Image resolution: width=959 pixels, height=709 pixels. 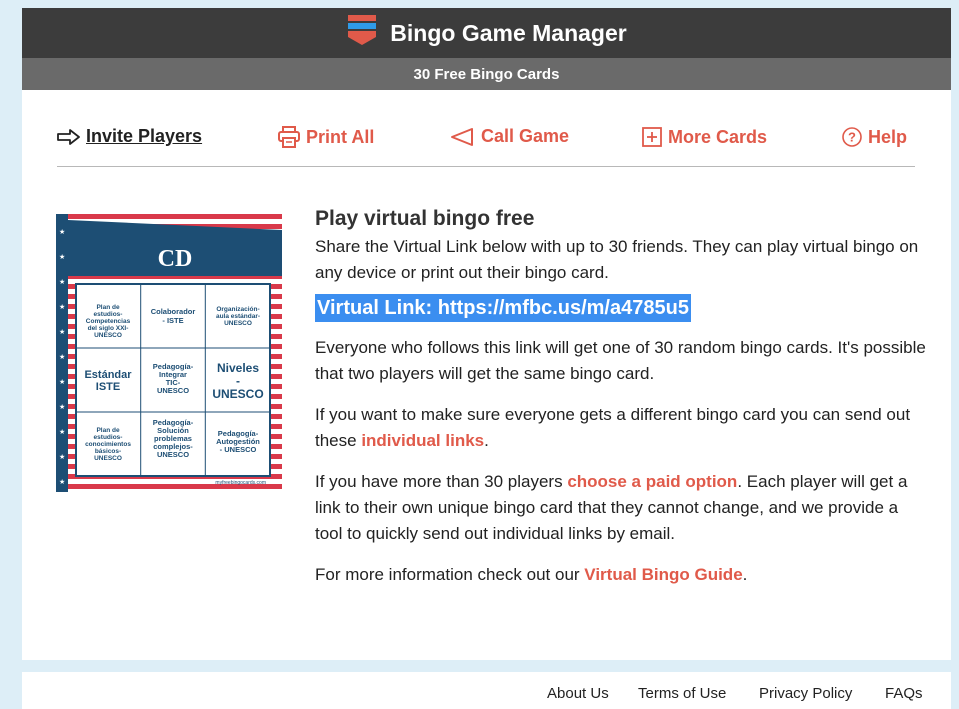 What do you see at coordinates (503, 308) in the screenshot?
I see `virtual-link: Virtual Link: https://mfbc.us/m/a4785u5` at bounding box center [503, 308].